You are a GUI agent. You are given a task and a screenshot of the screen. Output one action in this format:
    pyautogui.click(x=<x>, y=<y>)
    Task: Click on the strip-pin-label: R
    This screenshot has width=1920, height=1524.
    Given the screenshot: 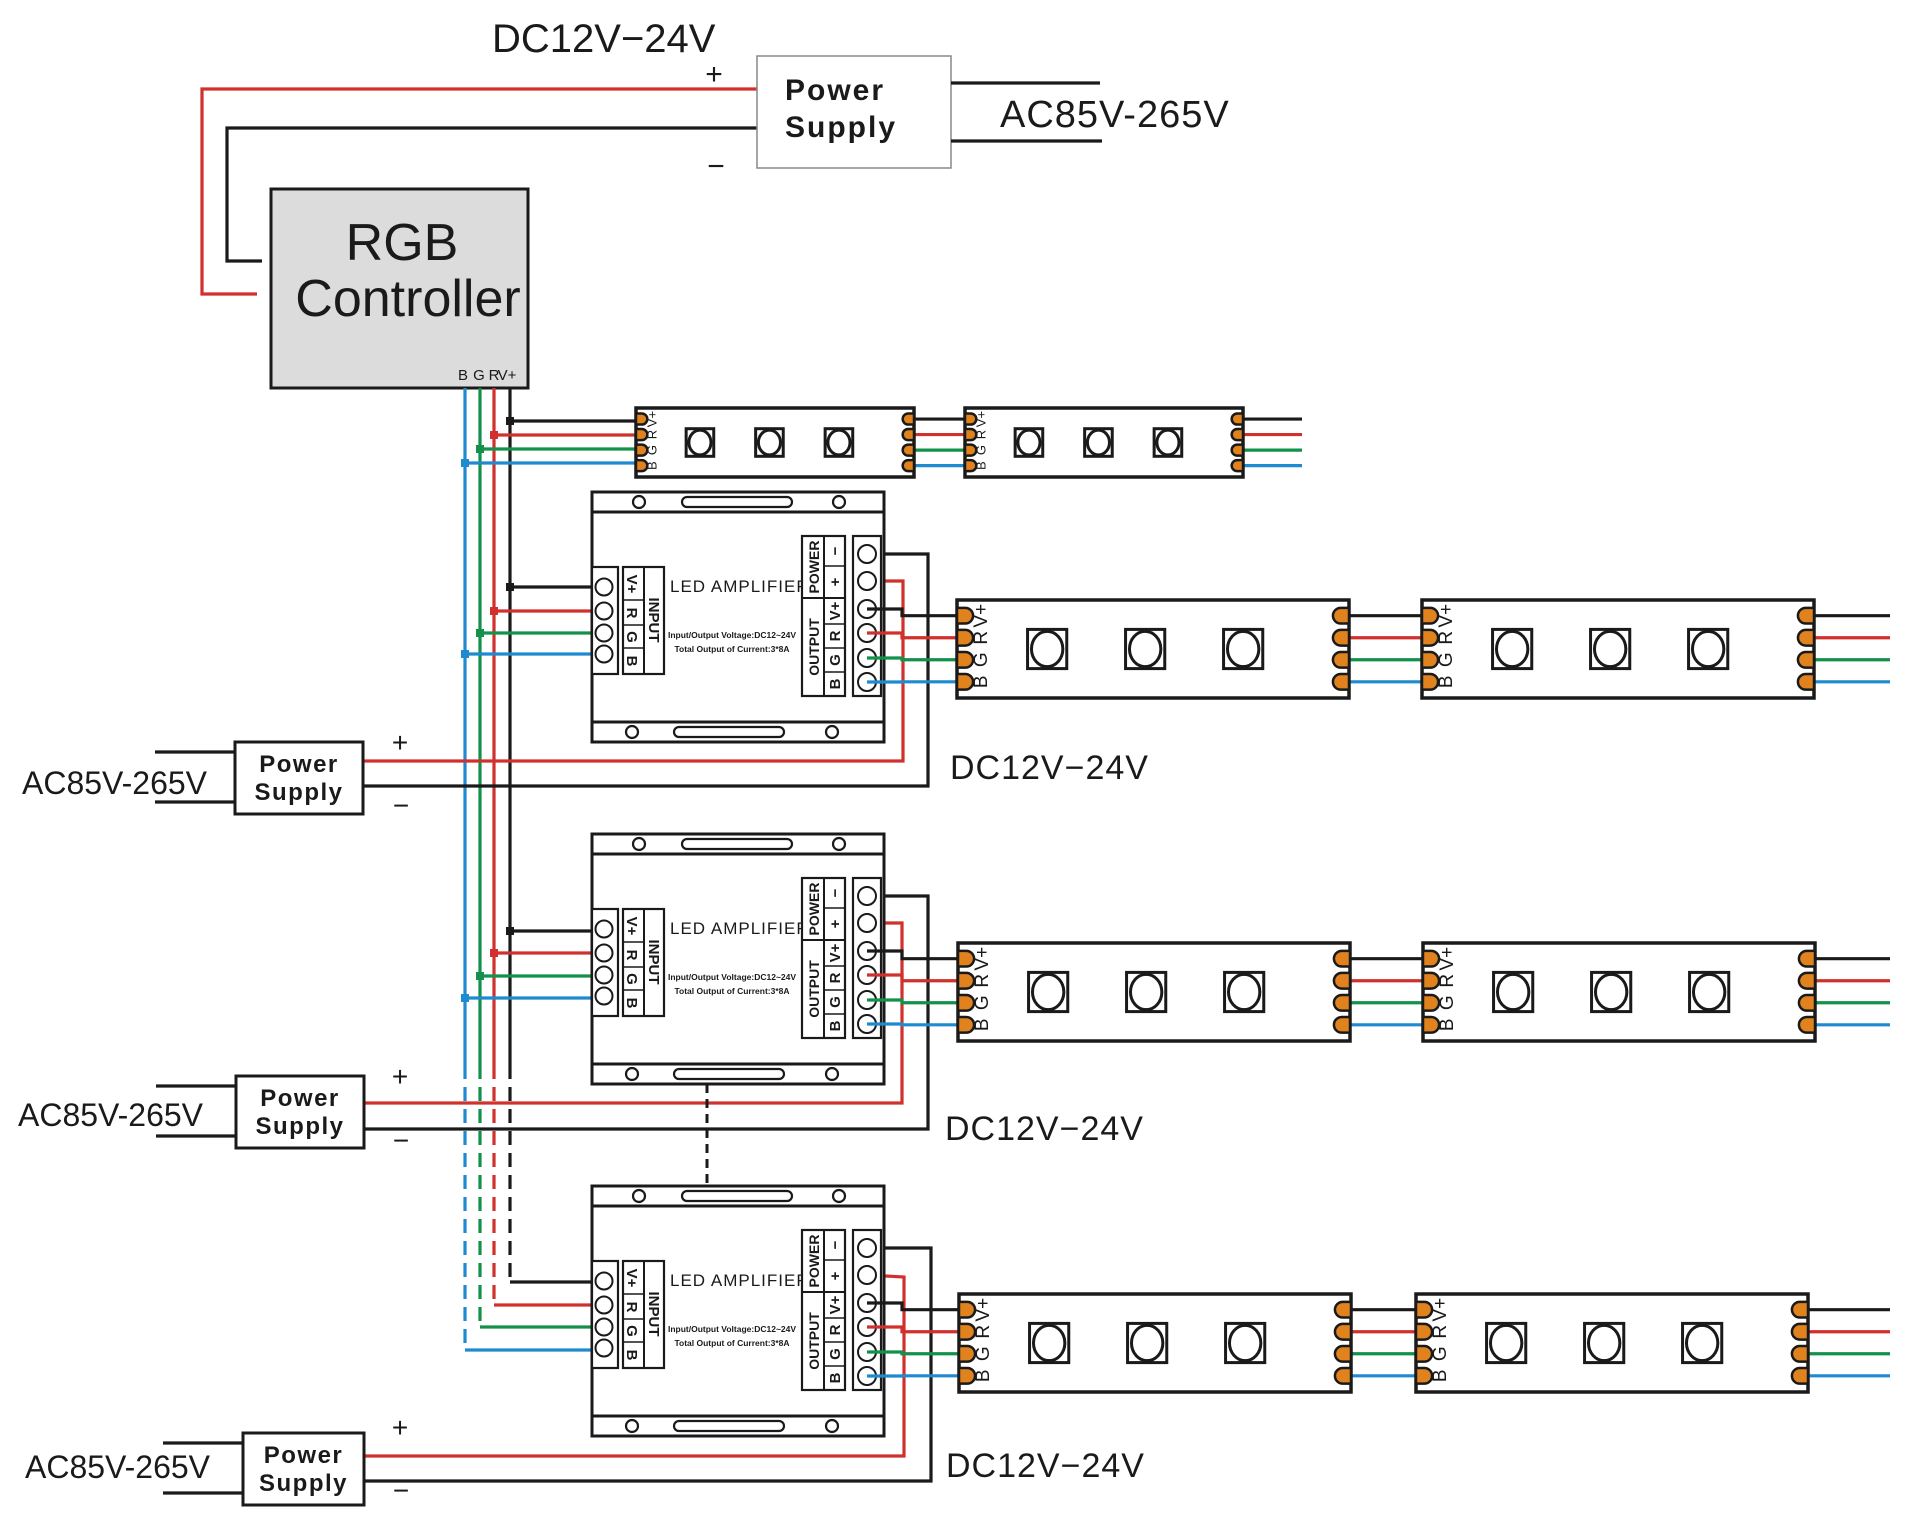 What is the action you would take?
    pyautogui.click(x=1447, y=981)
    